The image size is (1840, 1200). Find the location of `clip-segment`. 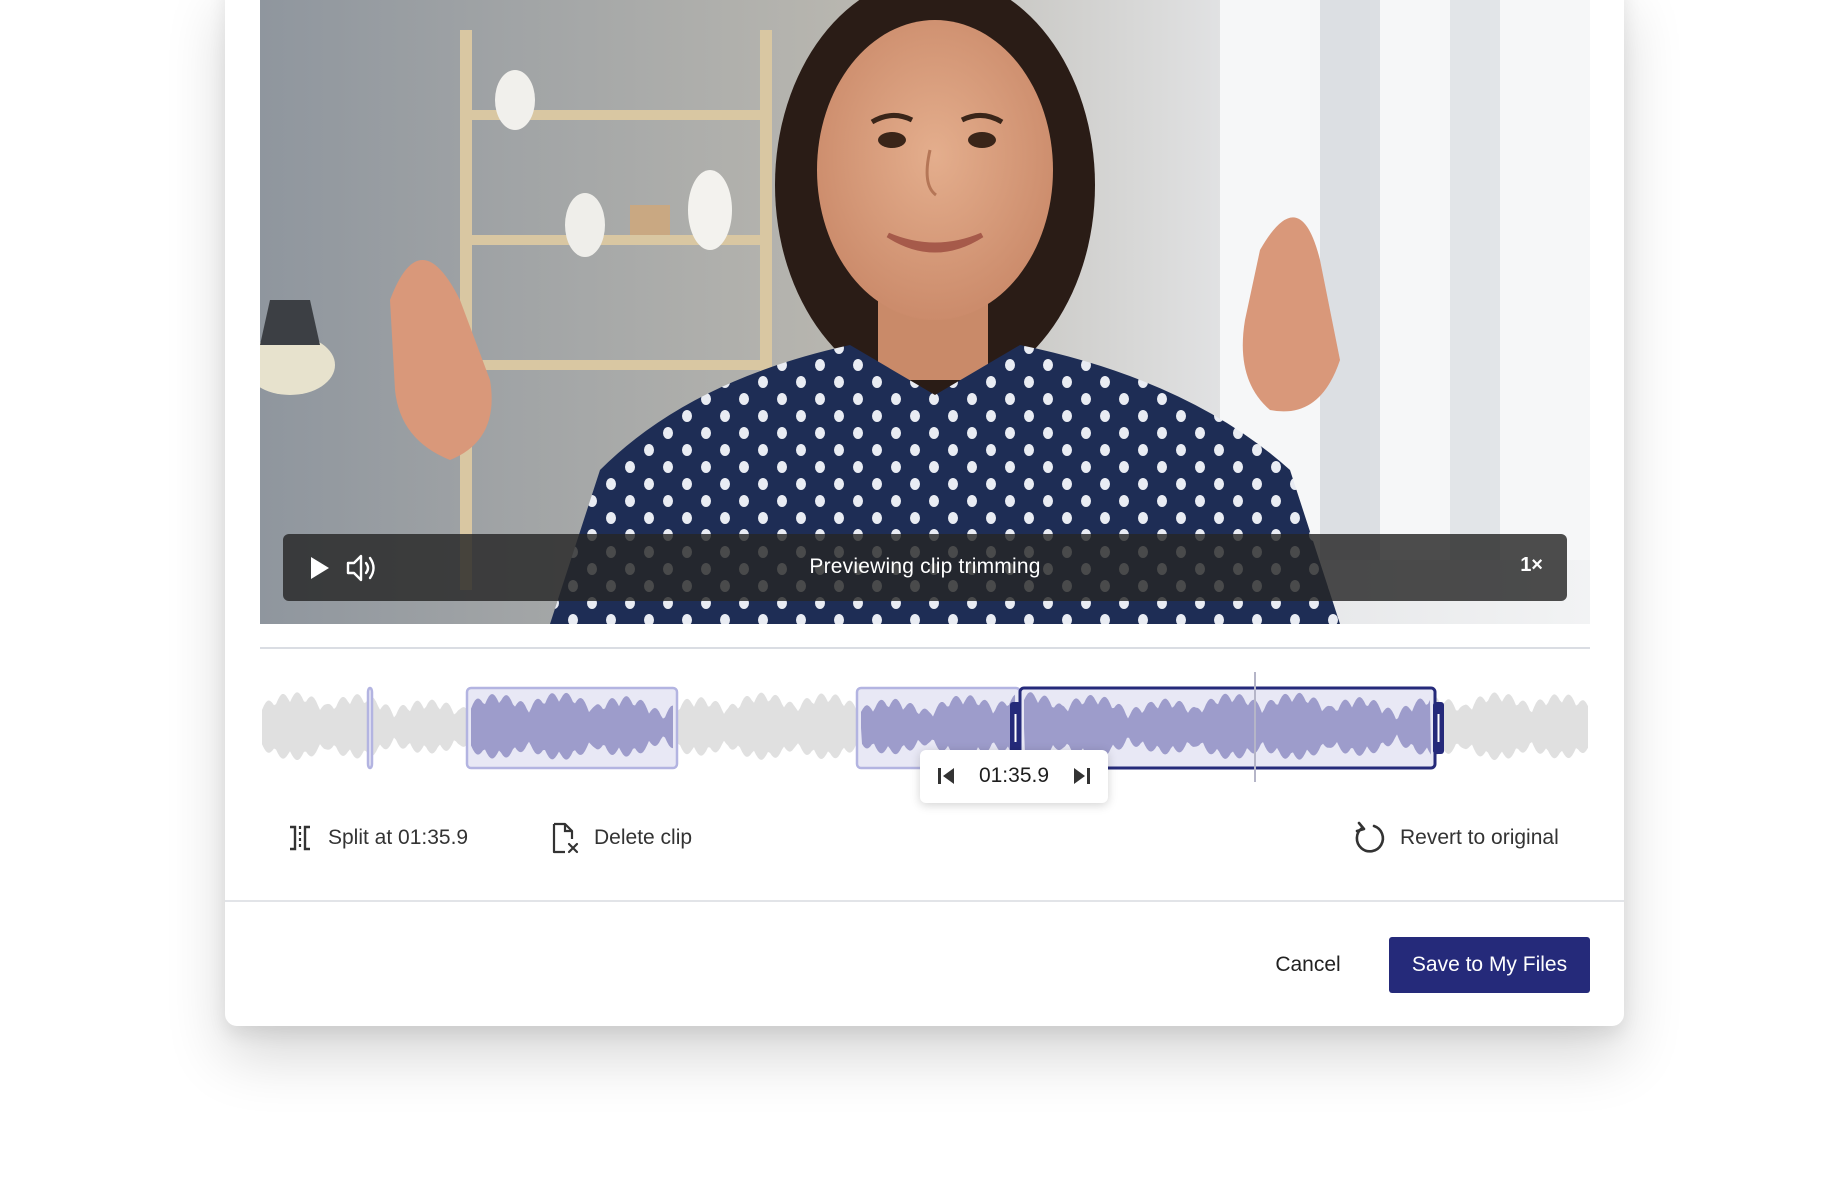

clip-segment is located at coordinates (370, 728).